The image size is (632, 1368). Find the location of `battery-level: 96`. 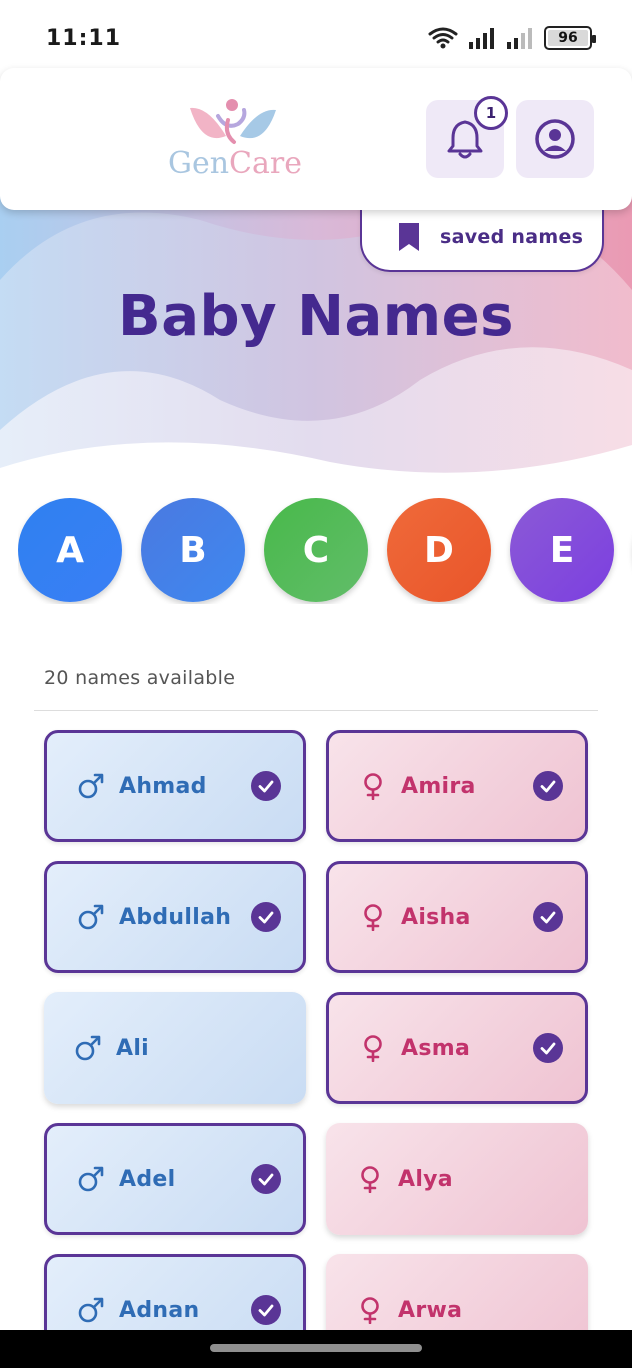

battery-level: 96 is located at coordinates (568, 38).